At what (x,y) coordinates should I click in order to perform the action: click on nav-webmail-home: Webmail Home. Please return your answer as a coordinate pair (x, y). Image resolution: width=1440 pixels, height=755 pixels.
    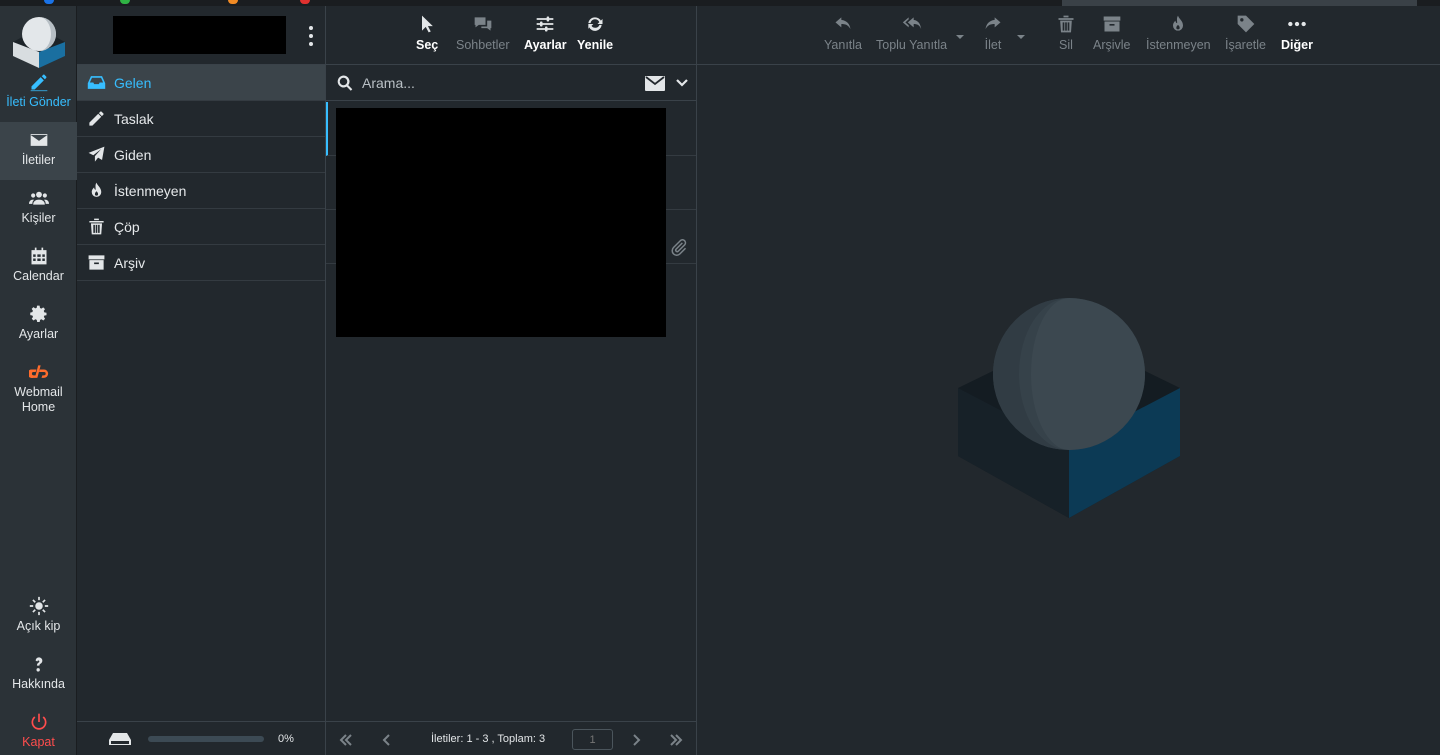
    Looking at the image, I should click on (38, 390).